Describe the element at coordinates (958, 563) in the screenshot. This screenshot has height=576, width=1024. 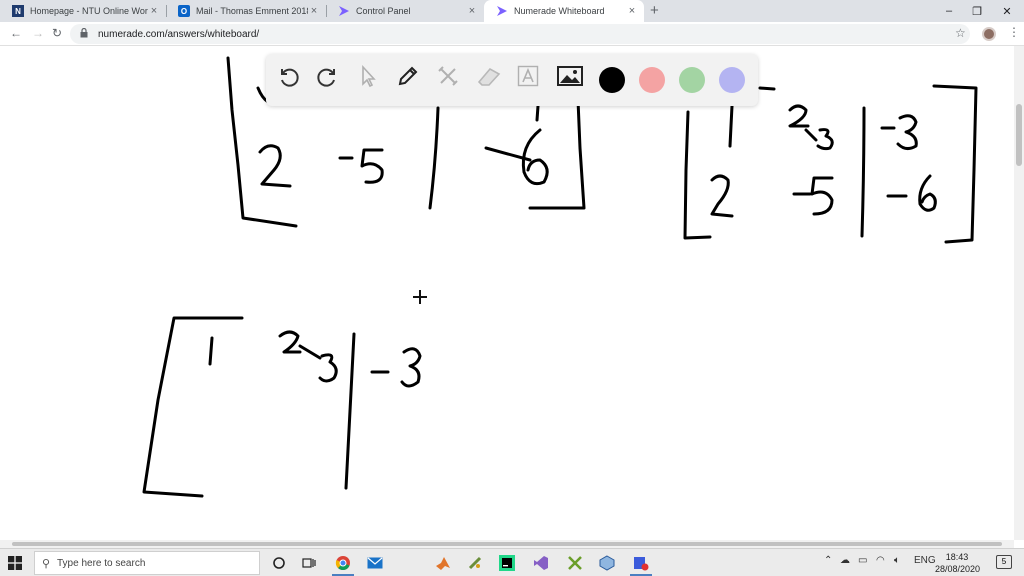
I see `taskbar-clock: 18:43 28/08/2020` at that location.